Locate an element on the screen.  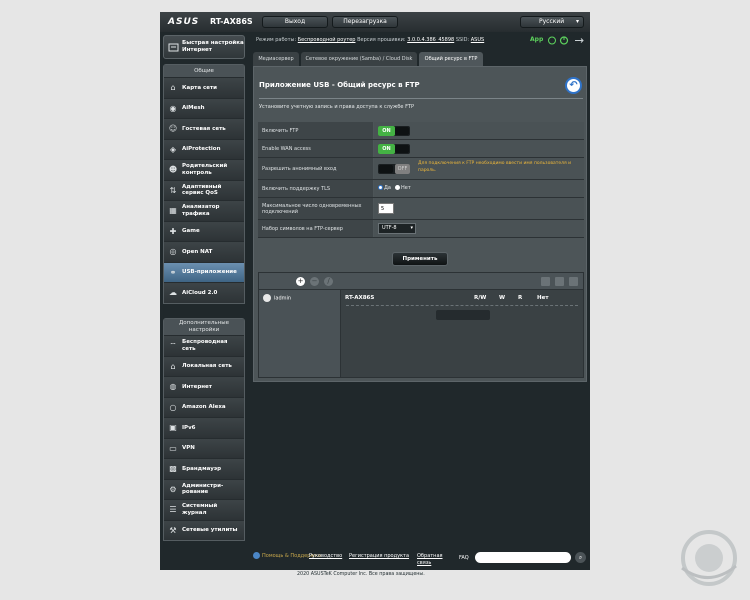
sidebar-item-guest-network: ☺ Гостевая сеть is located at coordinates (204, 128).